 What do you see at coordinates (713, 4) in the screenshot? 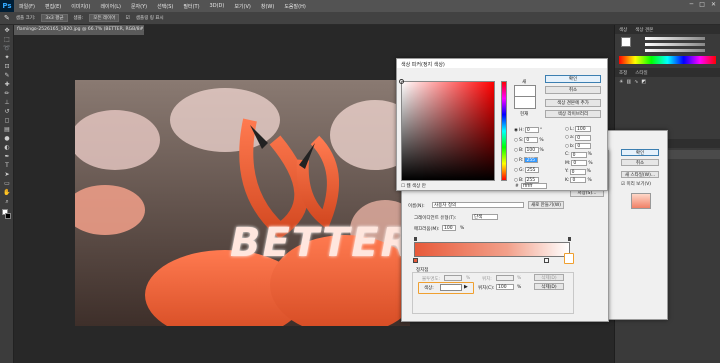
I see `close-icon: ✕` at bounding box center [713, 4].